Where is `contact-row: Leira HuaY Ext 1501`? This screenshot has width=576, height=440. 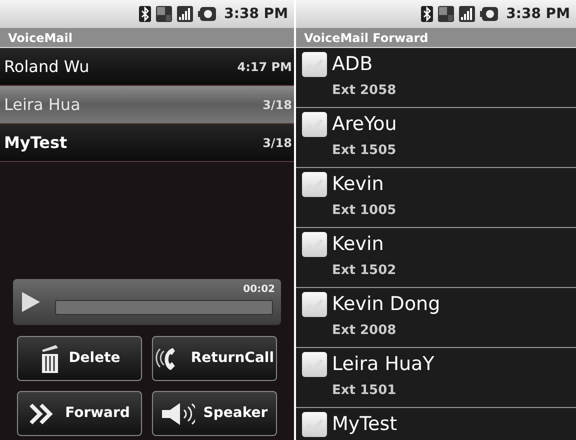 contact-row: Leira HuaY Ext 1501 is located at coordinates (436, 378).